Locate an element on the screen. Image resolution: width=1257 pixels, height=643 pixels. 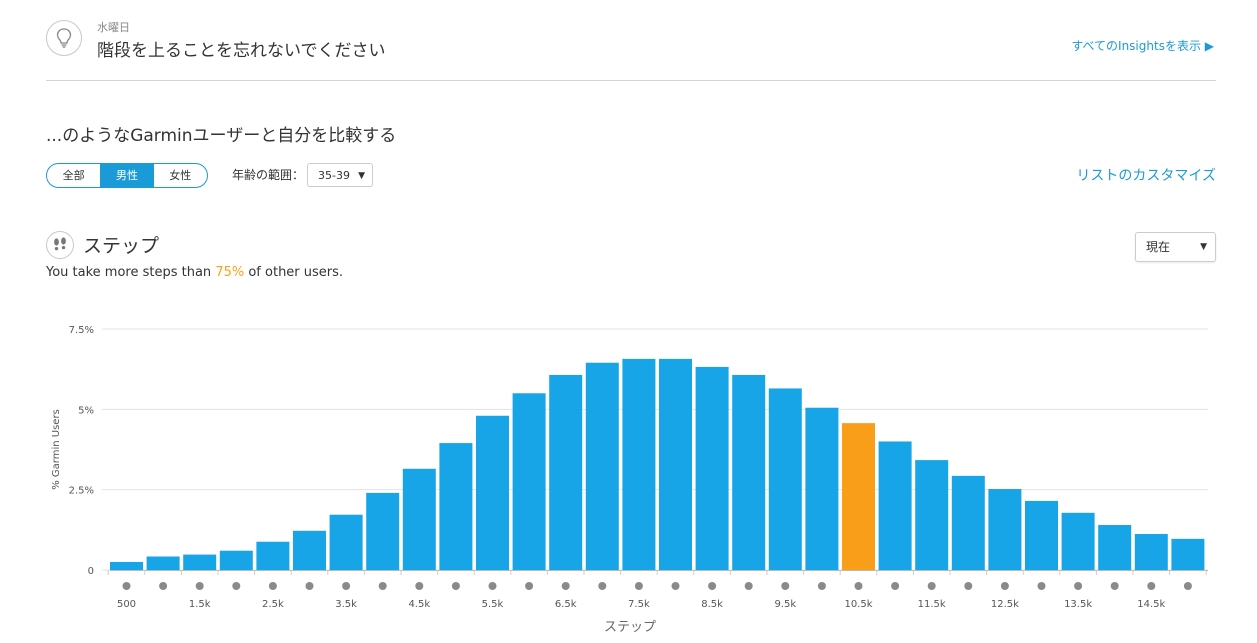
view-all-insights-link: すべてのInsightsを表示 ▶ is located at coordinates (1142, 45).